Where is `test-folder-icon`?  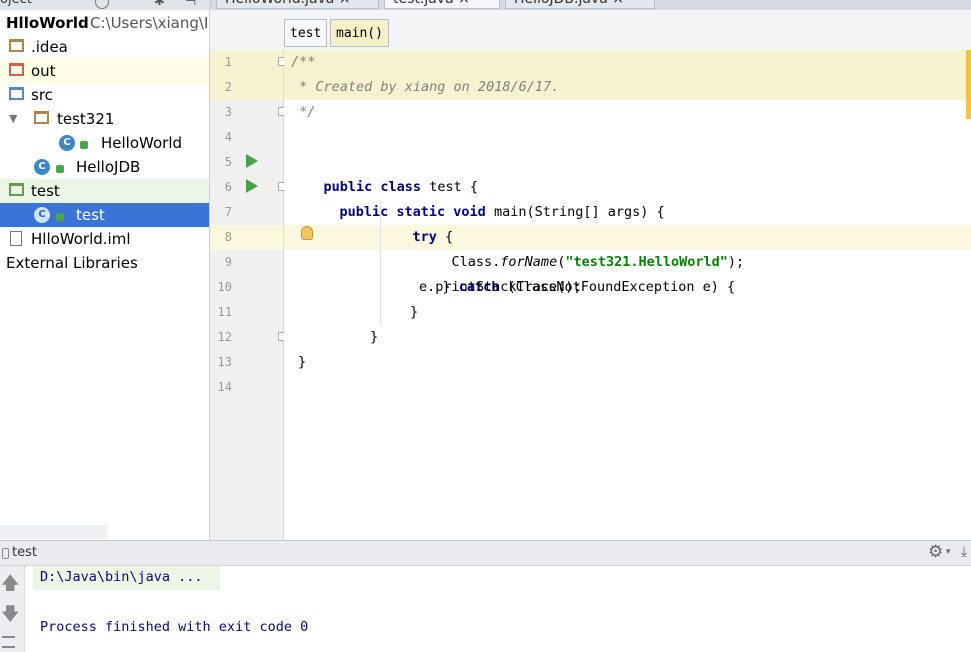
test-folder-icon is located at coordinates (16, 189).